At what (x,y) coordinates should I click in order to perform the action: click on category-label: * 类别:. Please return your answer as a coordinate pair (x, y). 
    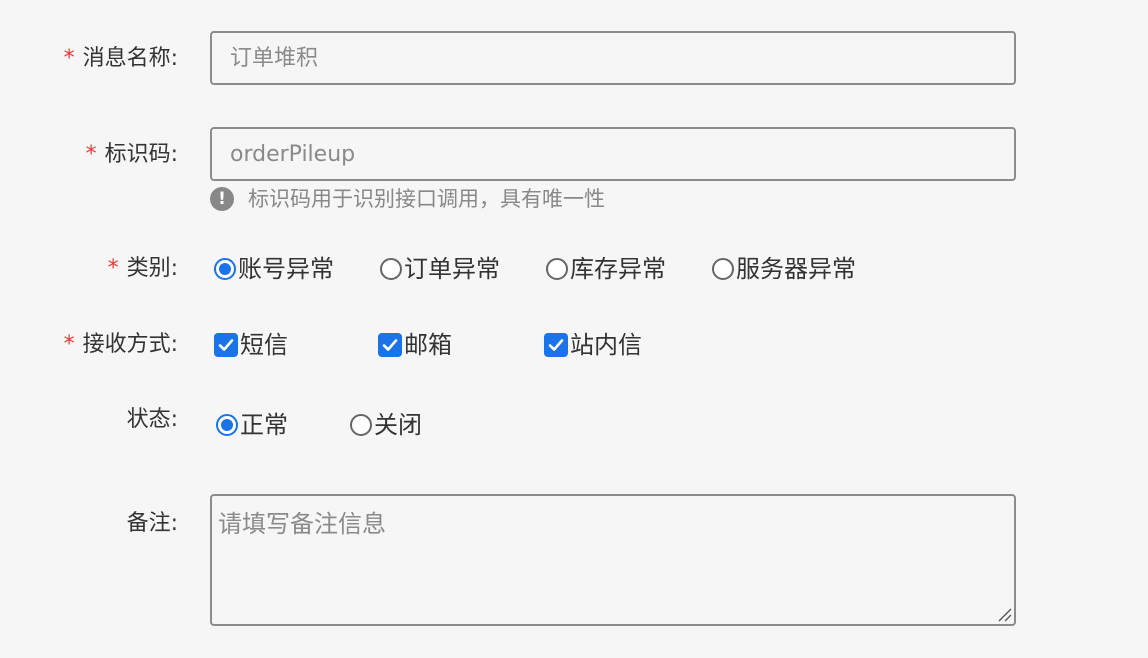
    Looking at the image, I should click on (143, 269).